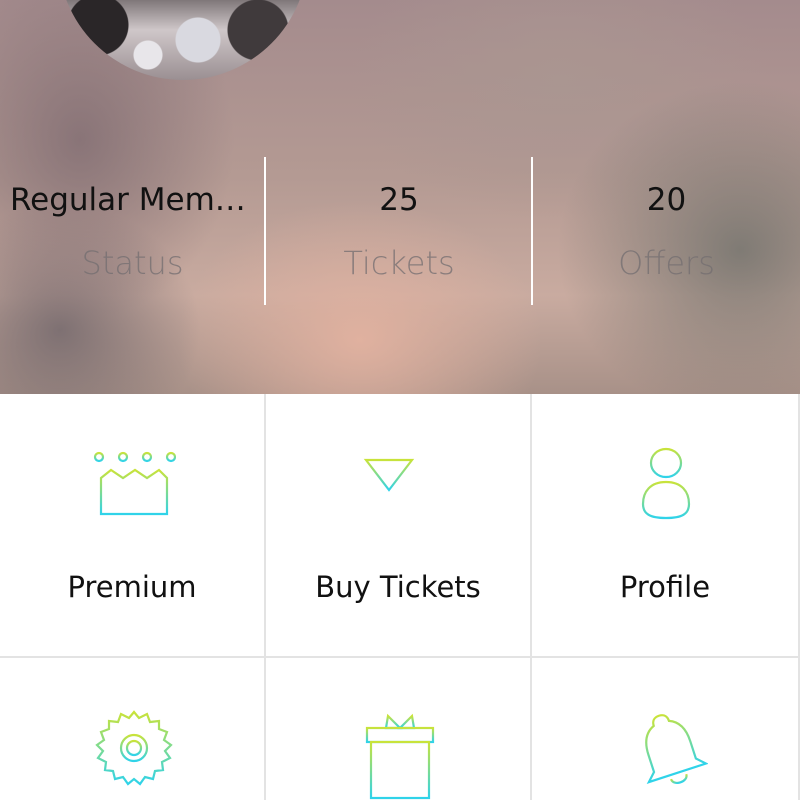  I want to click on menu-tile-notifications, so click(665, 729).